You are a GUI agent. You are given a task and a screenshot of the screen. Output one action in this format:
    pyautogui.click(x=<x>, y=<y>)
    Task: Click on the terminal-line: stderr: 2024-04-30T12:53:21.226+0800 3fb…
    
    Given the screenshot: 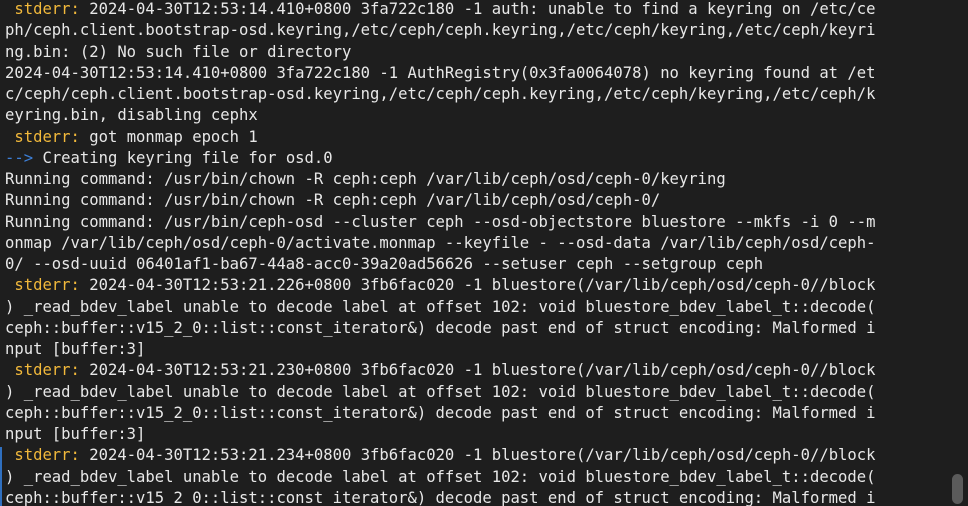 What is the action you would take?
    pyautogui.click(x=475, y=285)
    